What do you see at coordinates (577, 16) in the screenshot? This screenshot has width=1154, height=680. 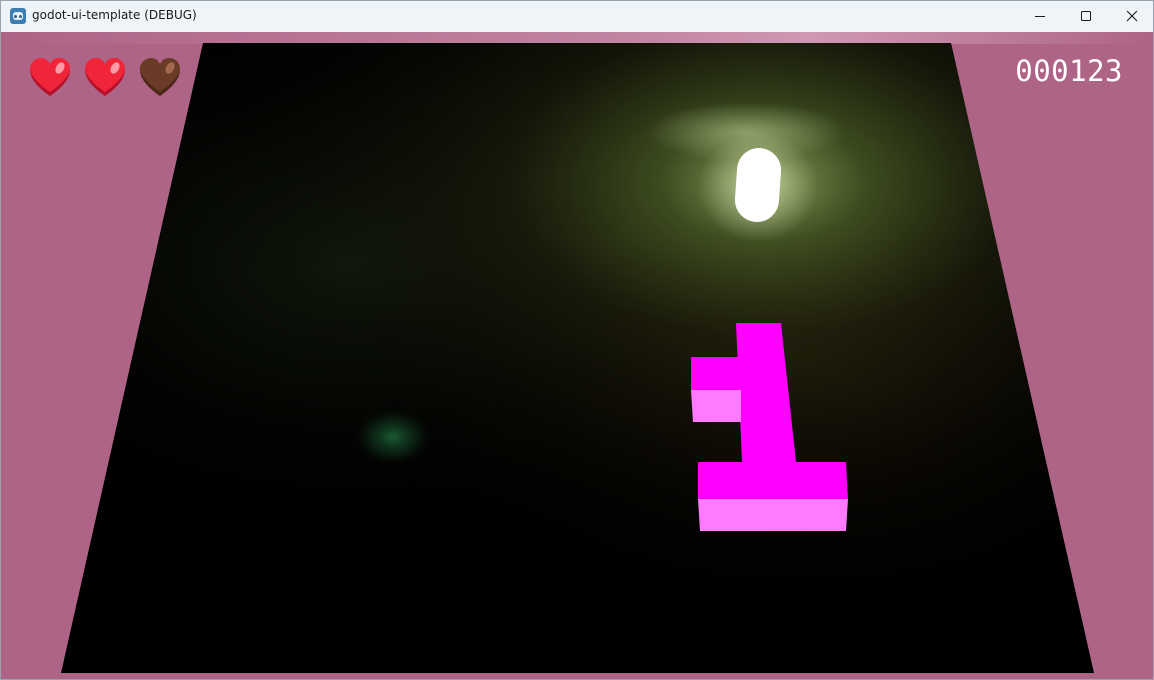 I see `title-bar: godot-ui-template (DEBUG)` at bounding box center [577, 16].